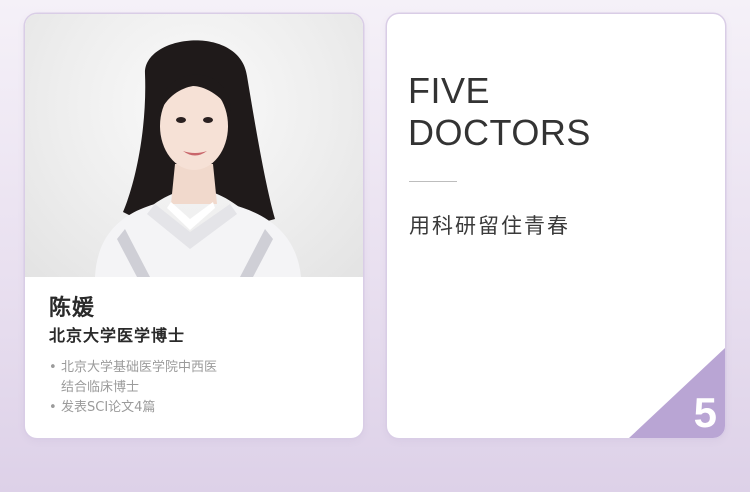 Image resolution: width=750 pixels, height=492 pixels. I want to click on credential-item: • 发表SCI论文4篇, so click(132, 408).